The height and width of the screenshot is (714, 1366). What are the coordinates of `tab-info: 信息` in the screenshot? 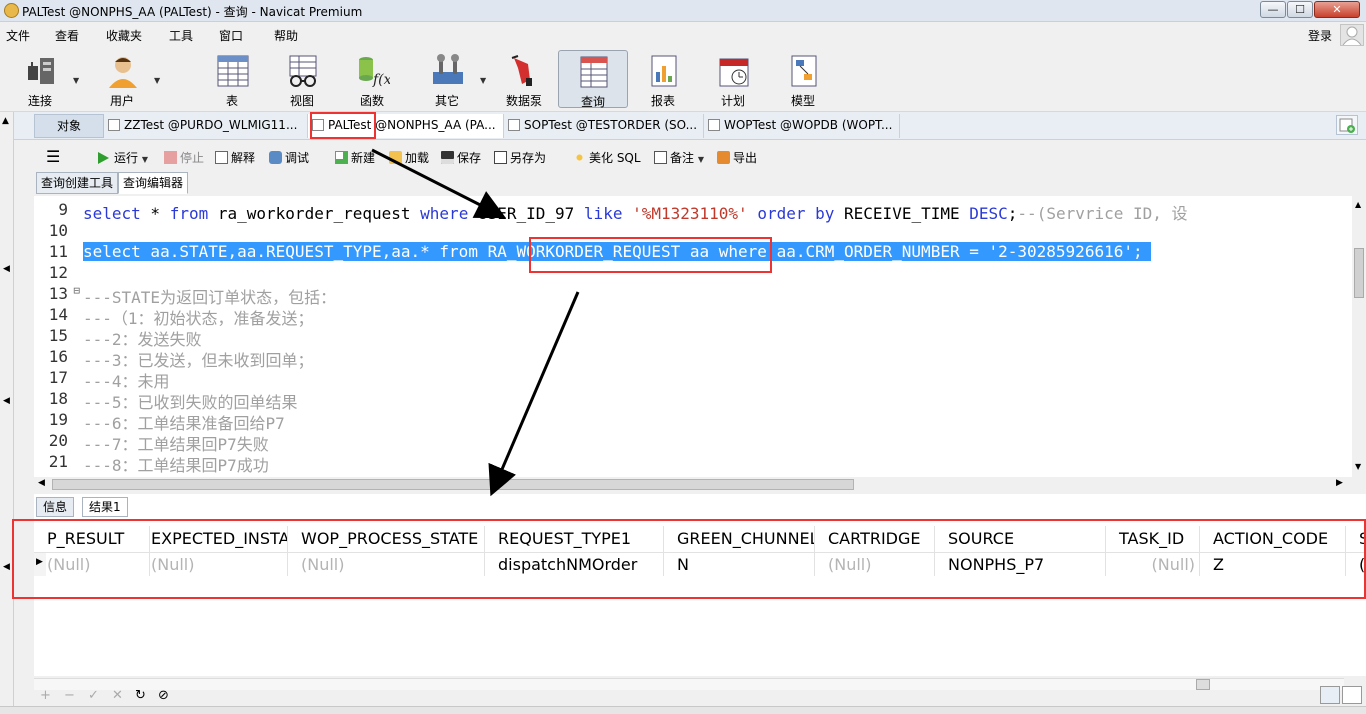 It's located at (55, 507).